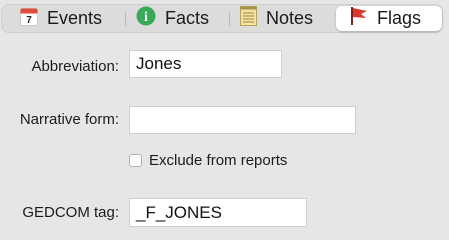 This screenshot has height=240, width=449. I want to click on tab-notes: Notes, so click(276, 18).